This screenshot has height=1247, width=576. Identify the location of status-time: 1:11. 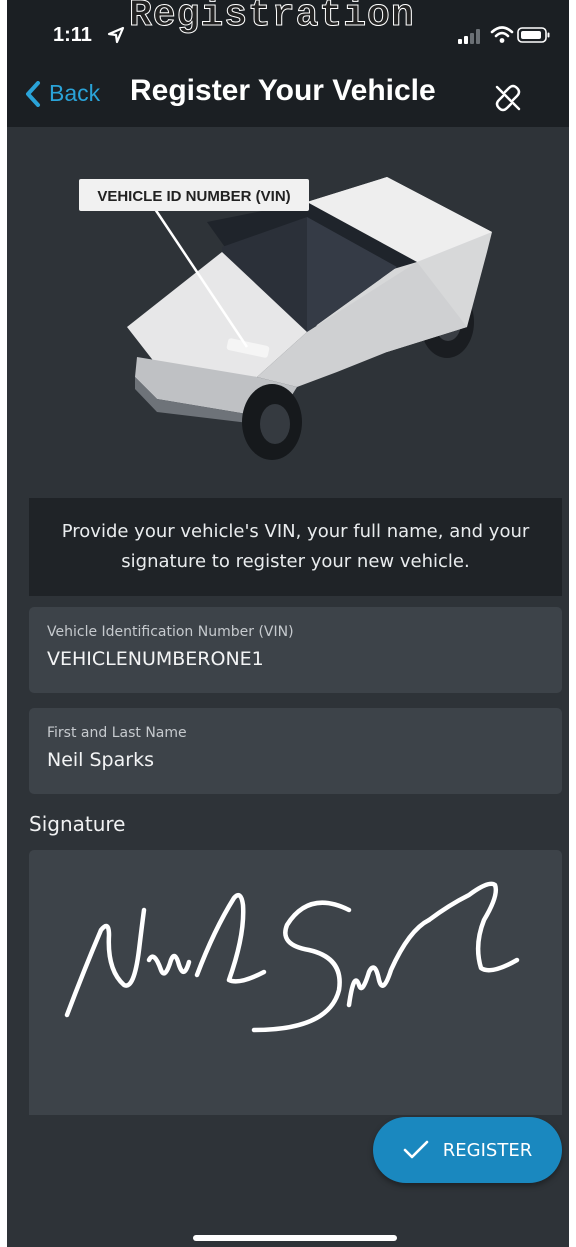
(72, 35).